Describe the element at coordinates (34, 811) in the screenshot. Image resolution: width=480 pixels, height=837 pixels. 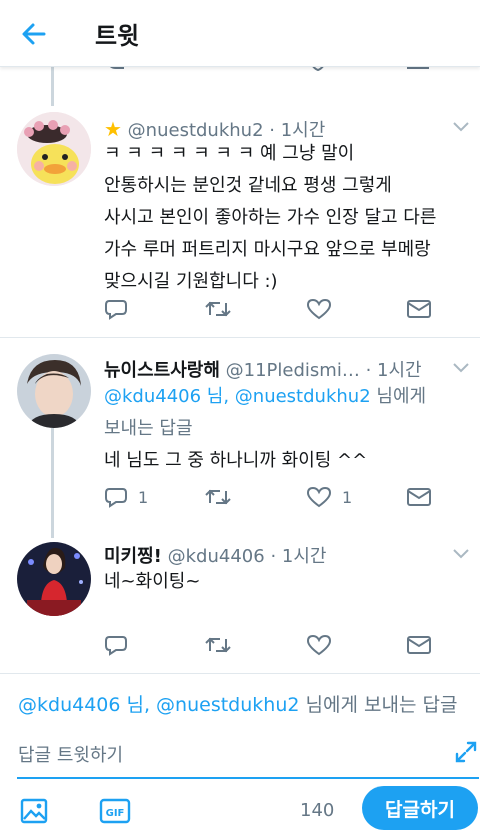
I see `image-icon` at that location.